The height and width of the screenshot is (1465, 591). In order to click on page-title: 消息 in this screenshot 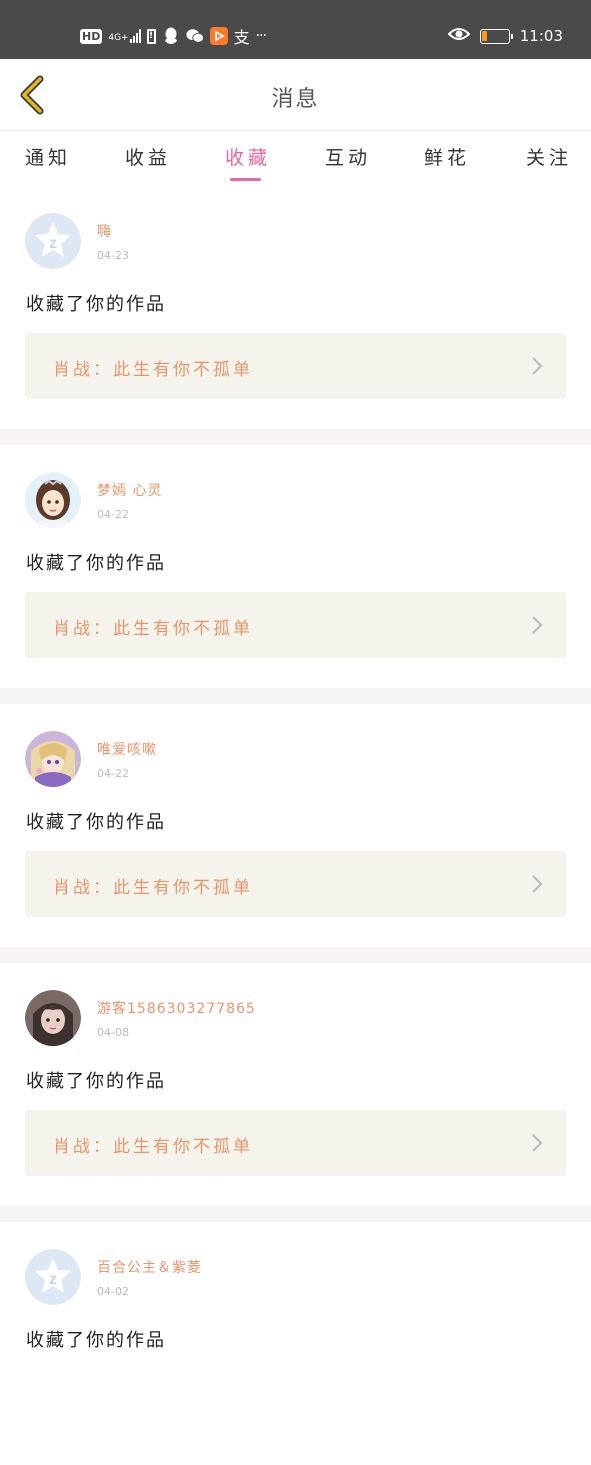, I will do `click(295, 99)`.